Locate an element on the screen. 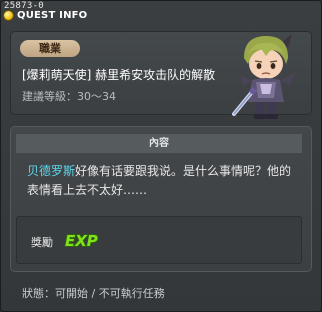  npc-name-link: 贝德罗斯 is located at coordinates (51, 171).